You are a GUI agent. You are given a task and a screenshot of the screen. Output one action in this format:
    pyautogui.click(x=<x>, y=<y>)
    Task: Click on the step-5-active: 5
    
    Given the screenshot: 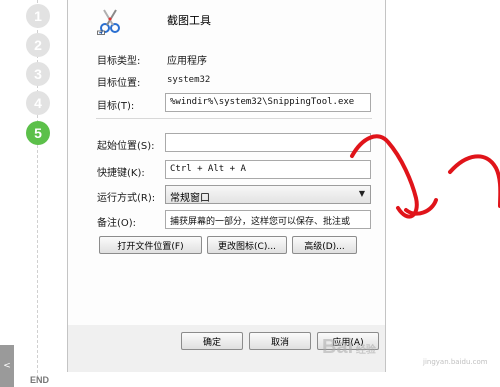 What is the action you would take?
    pyautogui.click(x=38, y=133)
    